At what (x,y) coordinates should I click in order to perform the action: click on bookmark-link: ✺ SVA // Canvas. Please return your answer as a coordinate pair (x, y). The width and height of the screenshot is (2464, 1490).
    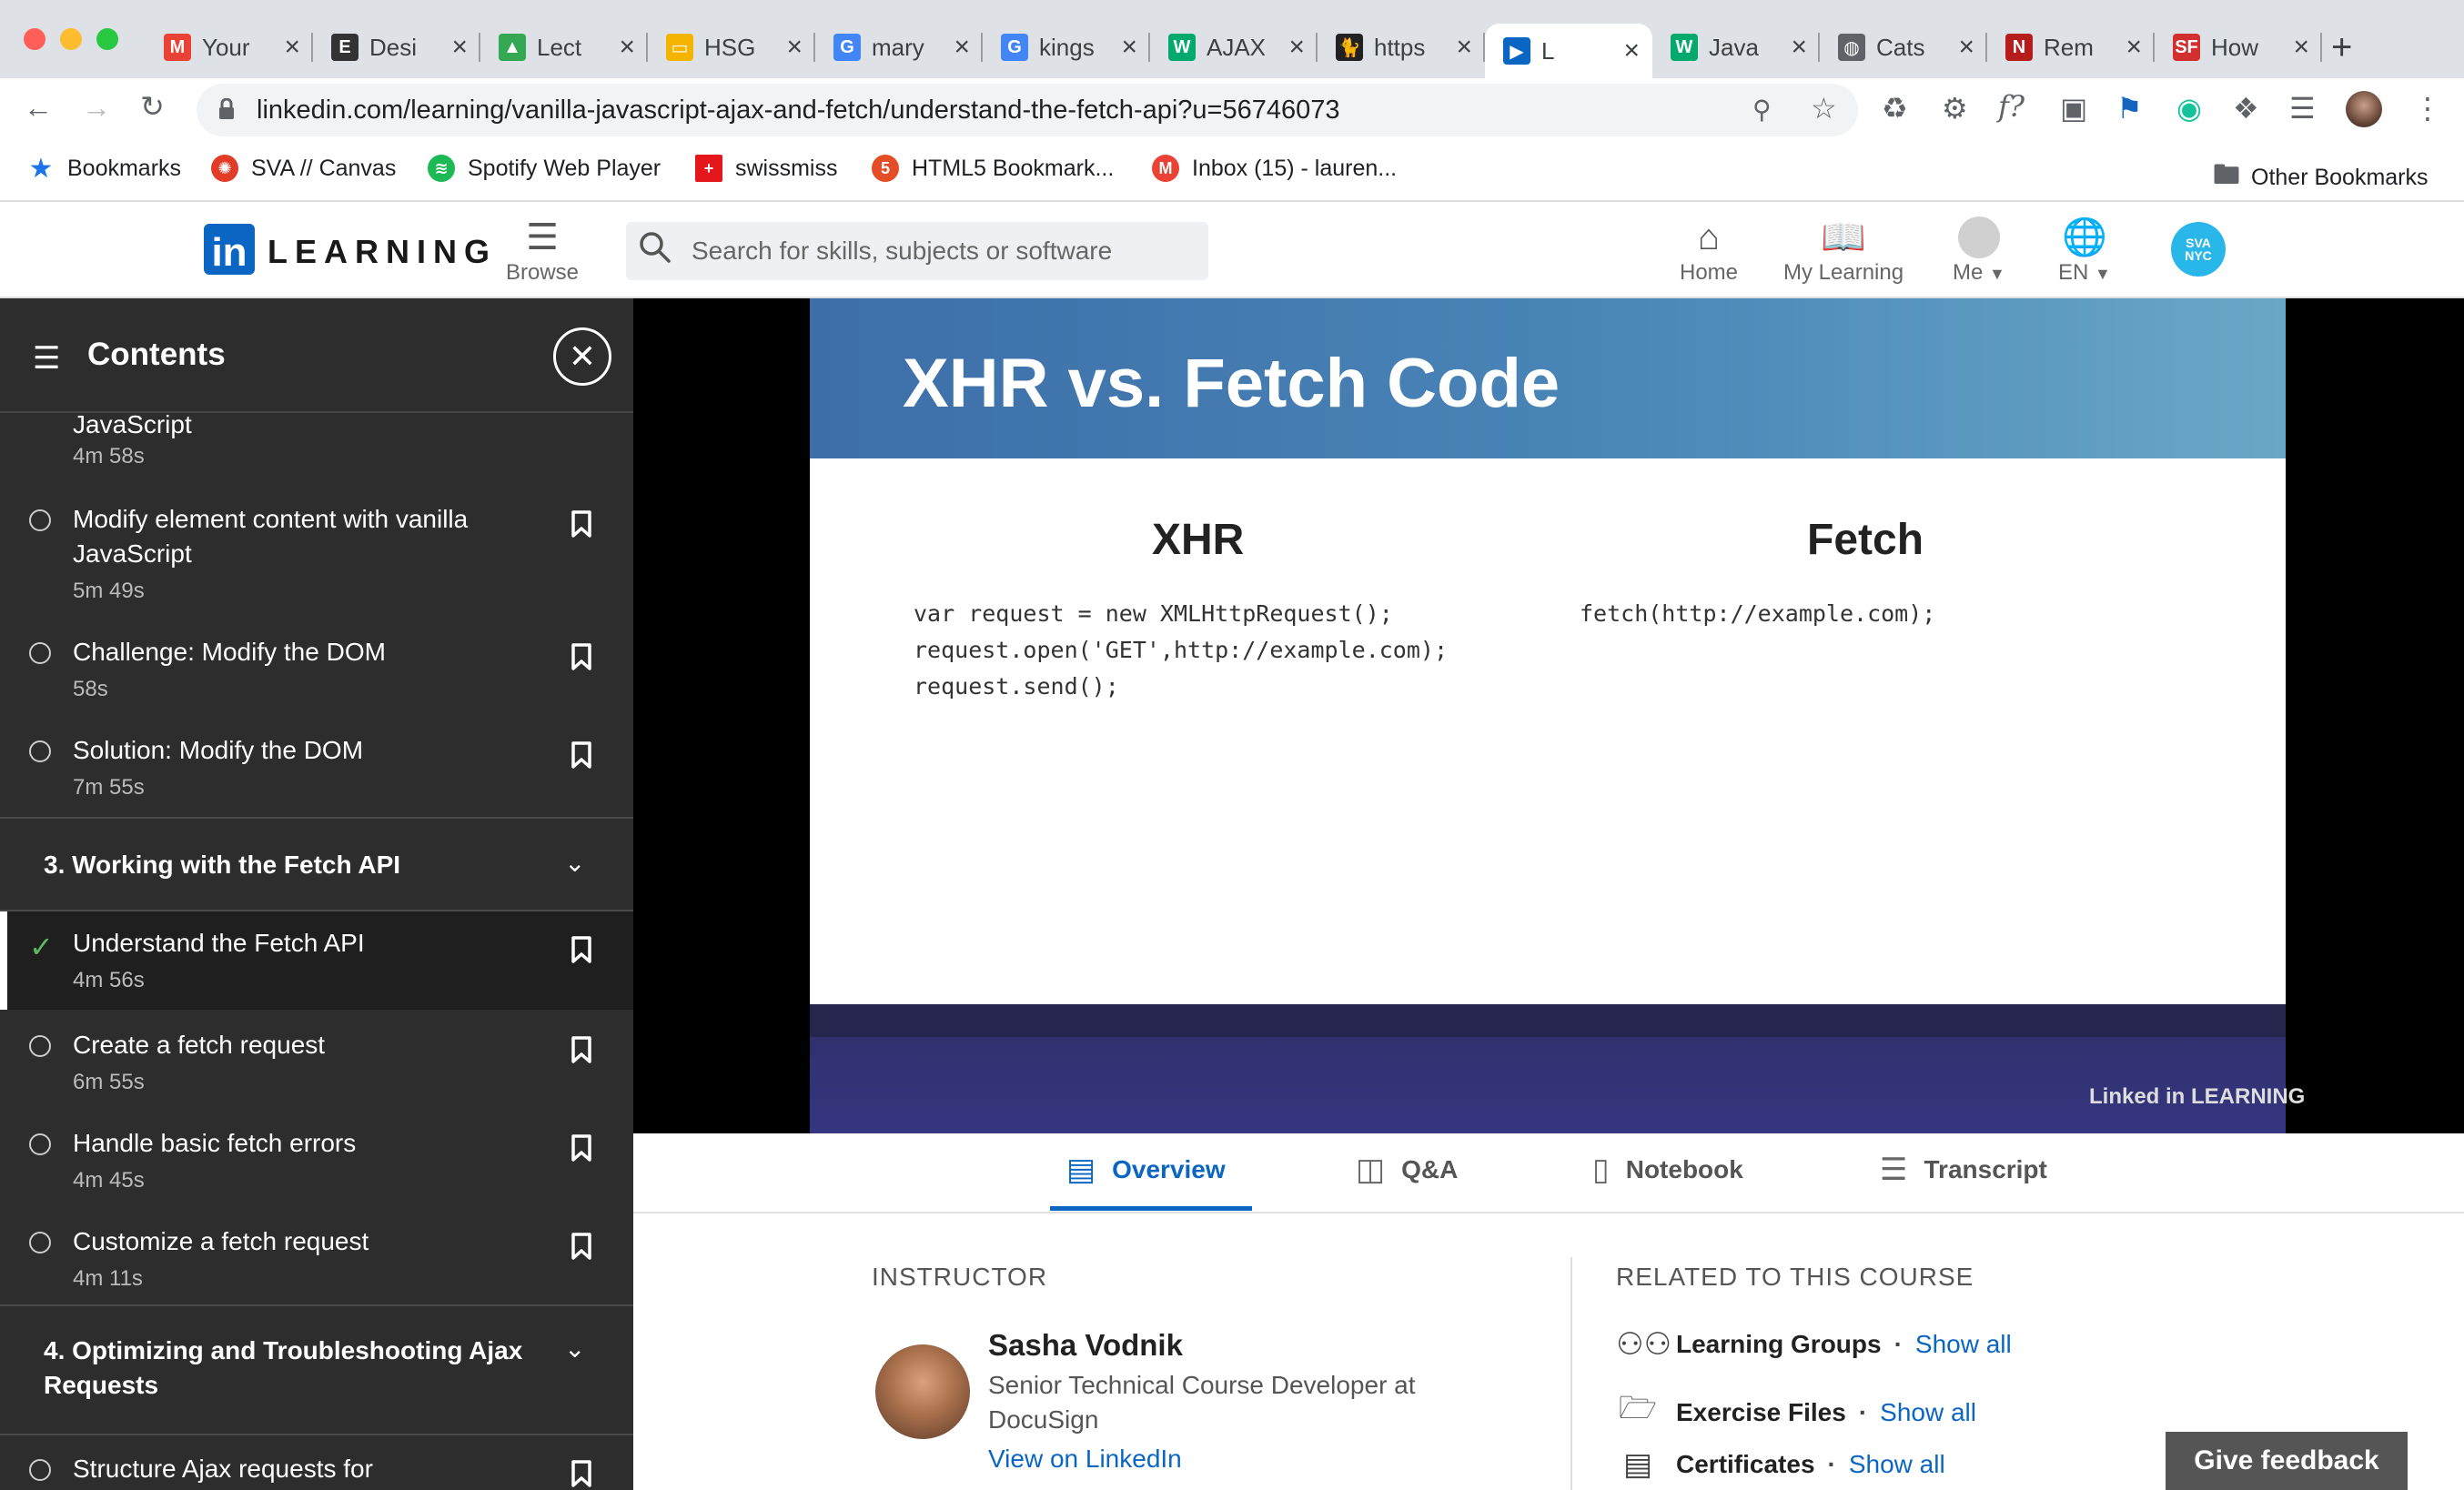
    Looking at the image, I should click on (303, 168).